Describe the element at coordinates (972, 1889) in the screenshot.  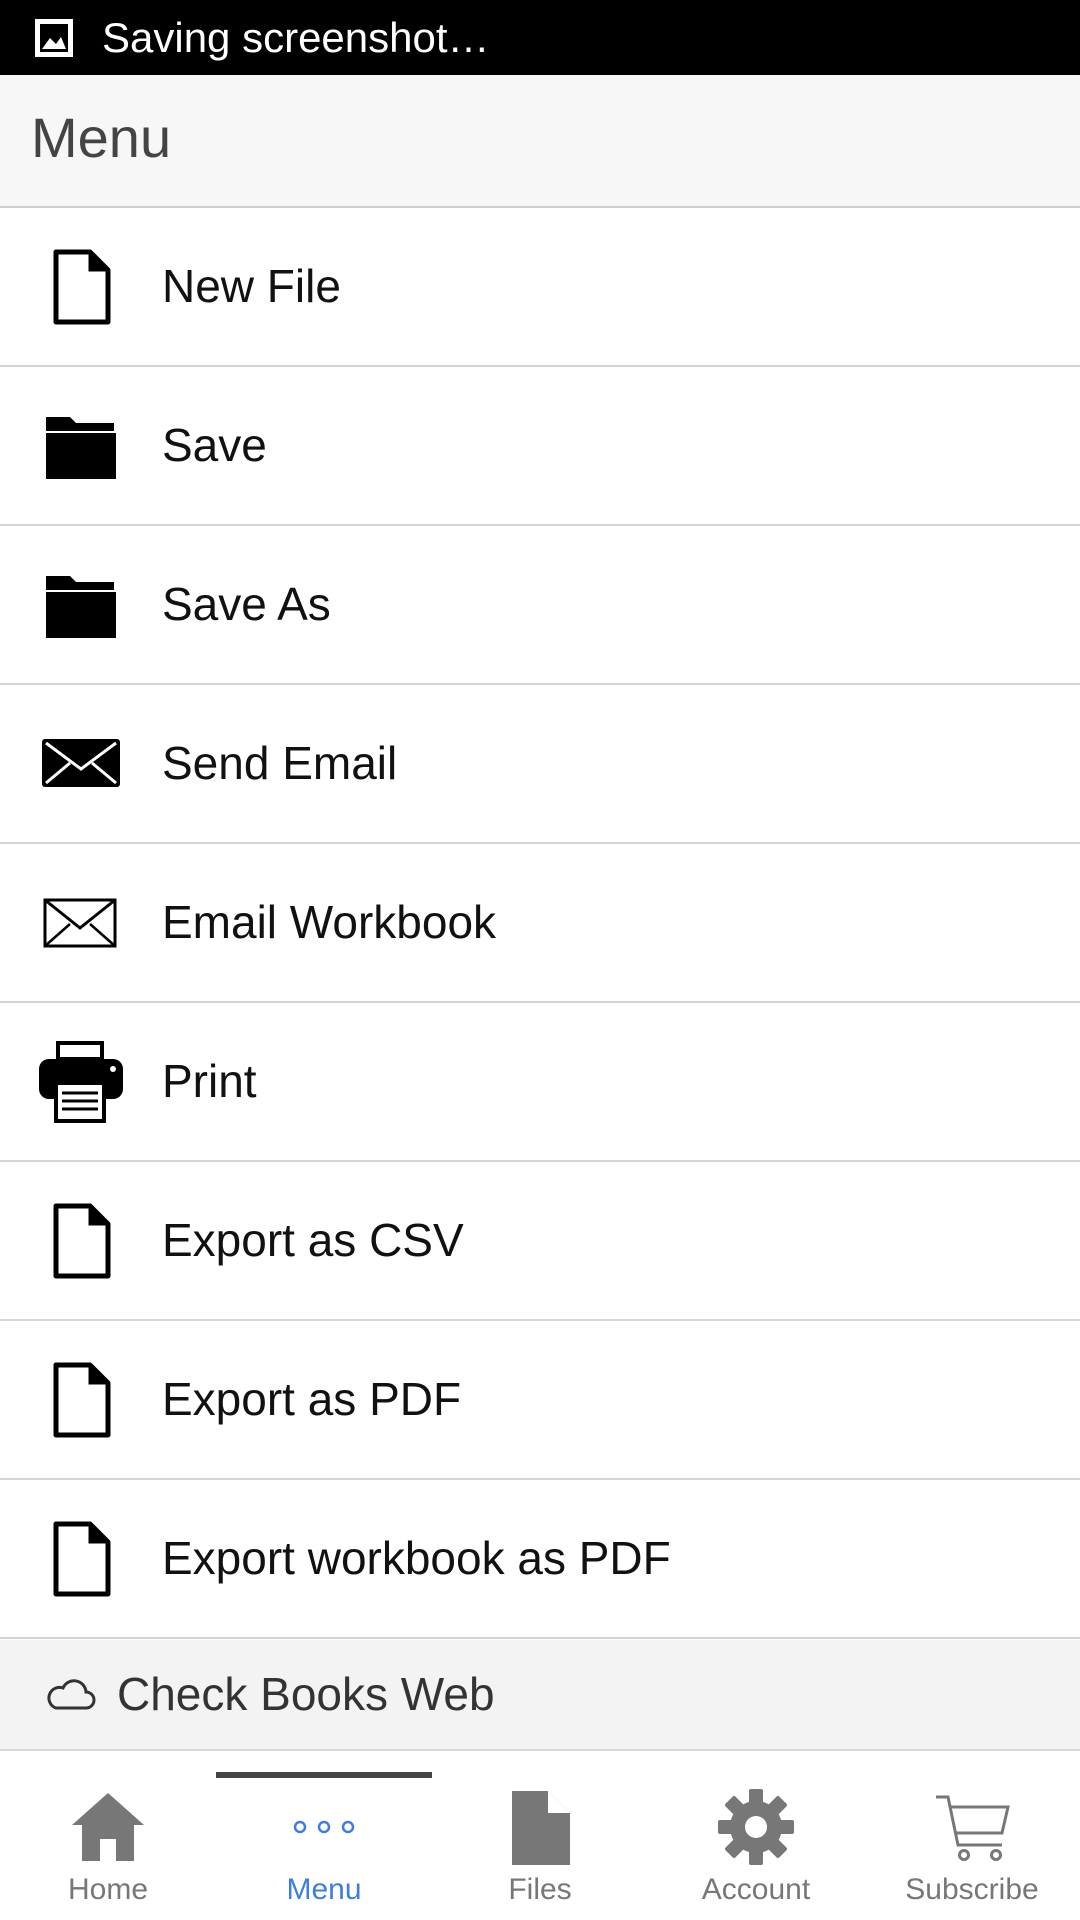
I see `tab-label: Subscribe` at that location.